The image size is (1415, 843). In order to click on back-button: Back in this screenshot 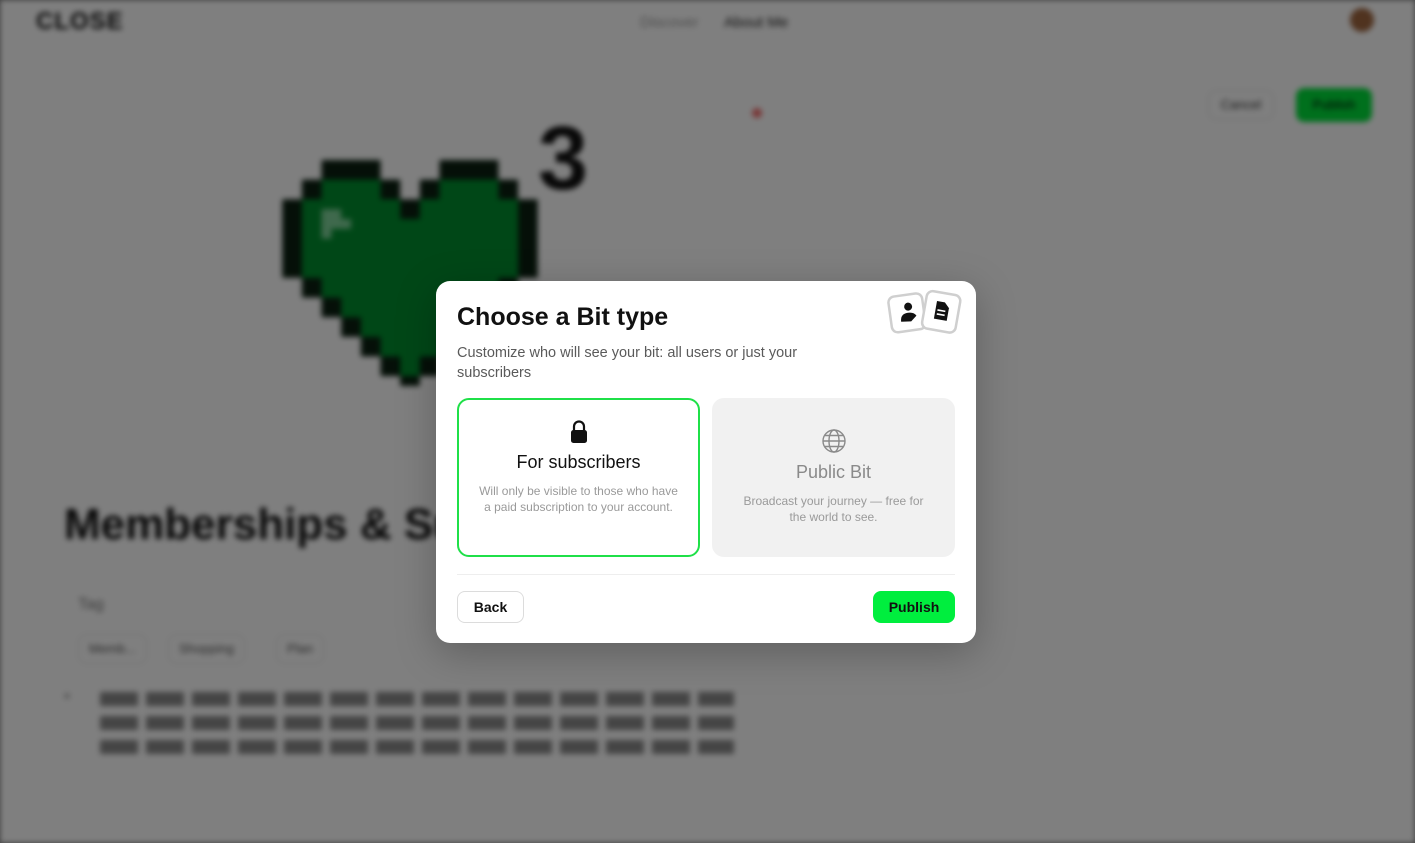, I will do `click(490, 607)`.